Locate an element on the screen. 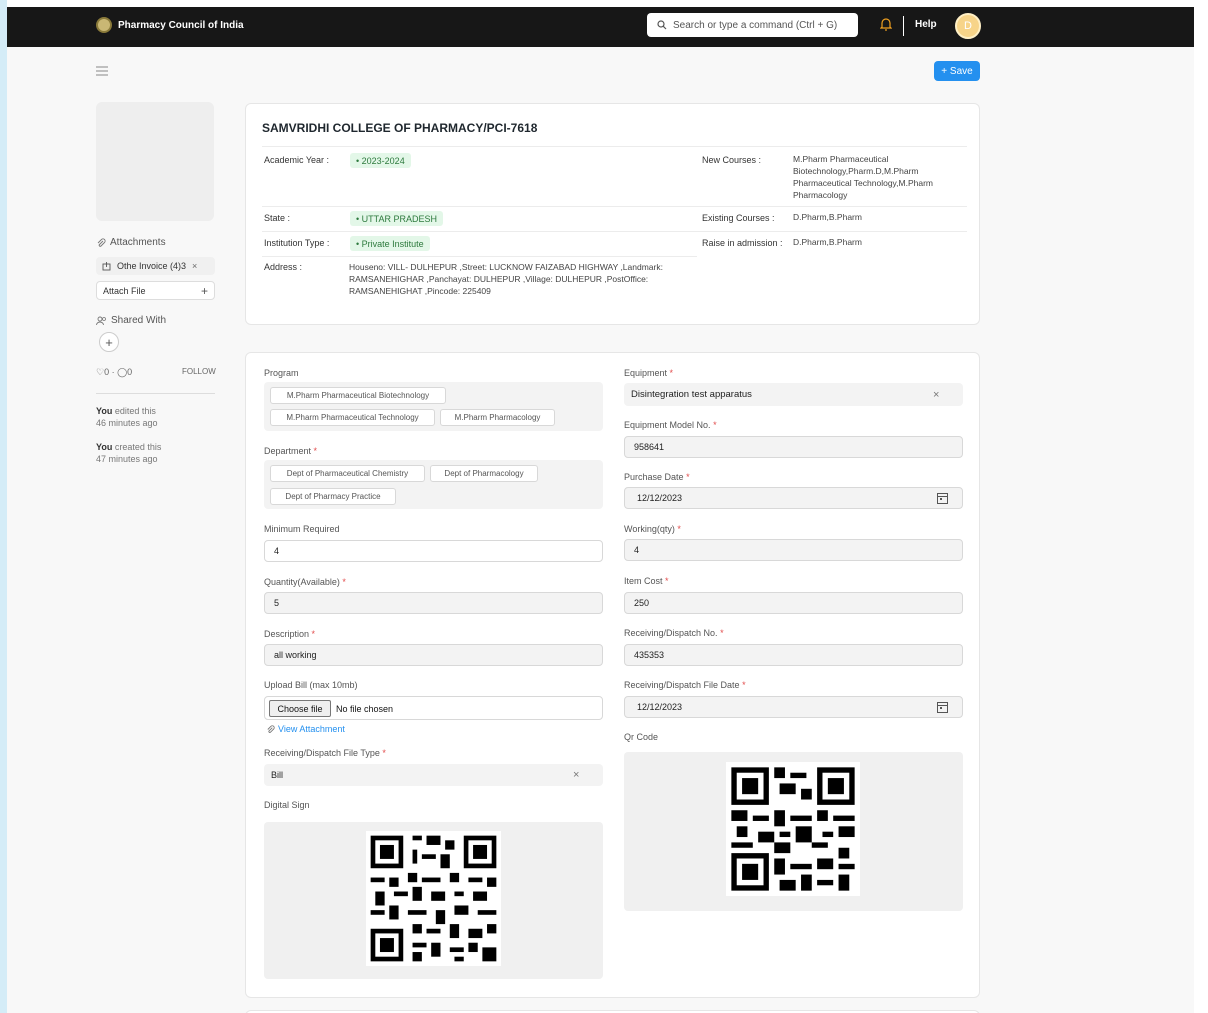 This screenshot has width=1208, height=1013. item-cost-input: 250 is located at coordinates (793, 603).